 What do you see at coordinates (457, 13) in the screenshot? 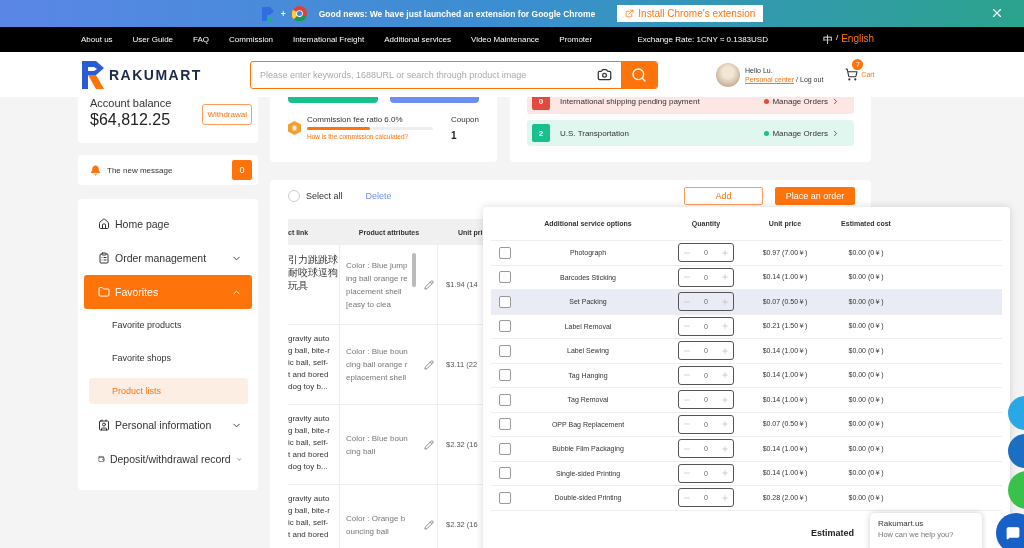
I see `announcement-text: Good news: We have just launched an extension for Google Chrome` at bounding box center [457, 13].